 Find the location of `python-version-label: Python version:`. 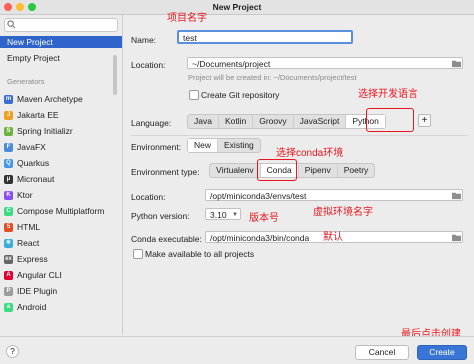

python-version-label: Python version: is located at coordinates (160, 216).